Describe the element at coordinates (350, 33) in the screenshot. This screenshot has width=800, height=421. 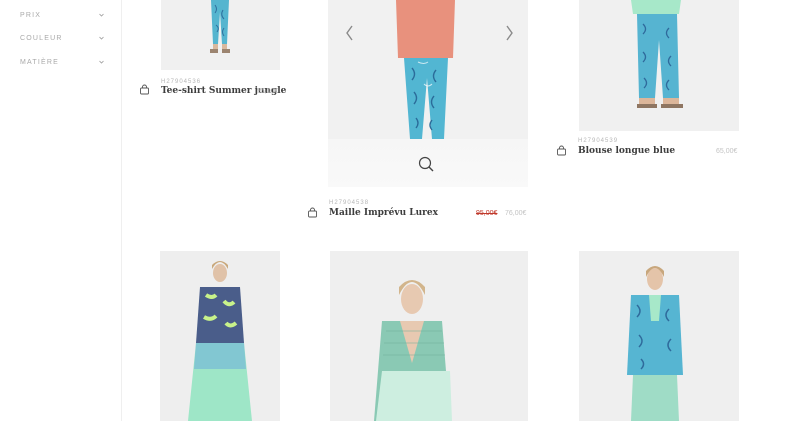
I see `chevron-left-icon` at that location.